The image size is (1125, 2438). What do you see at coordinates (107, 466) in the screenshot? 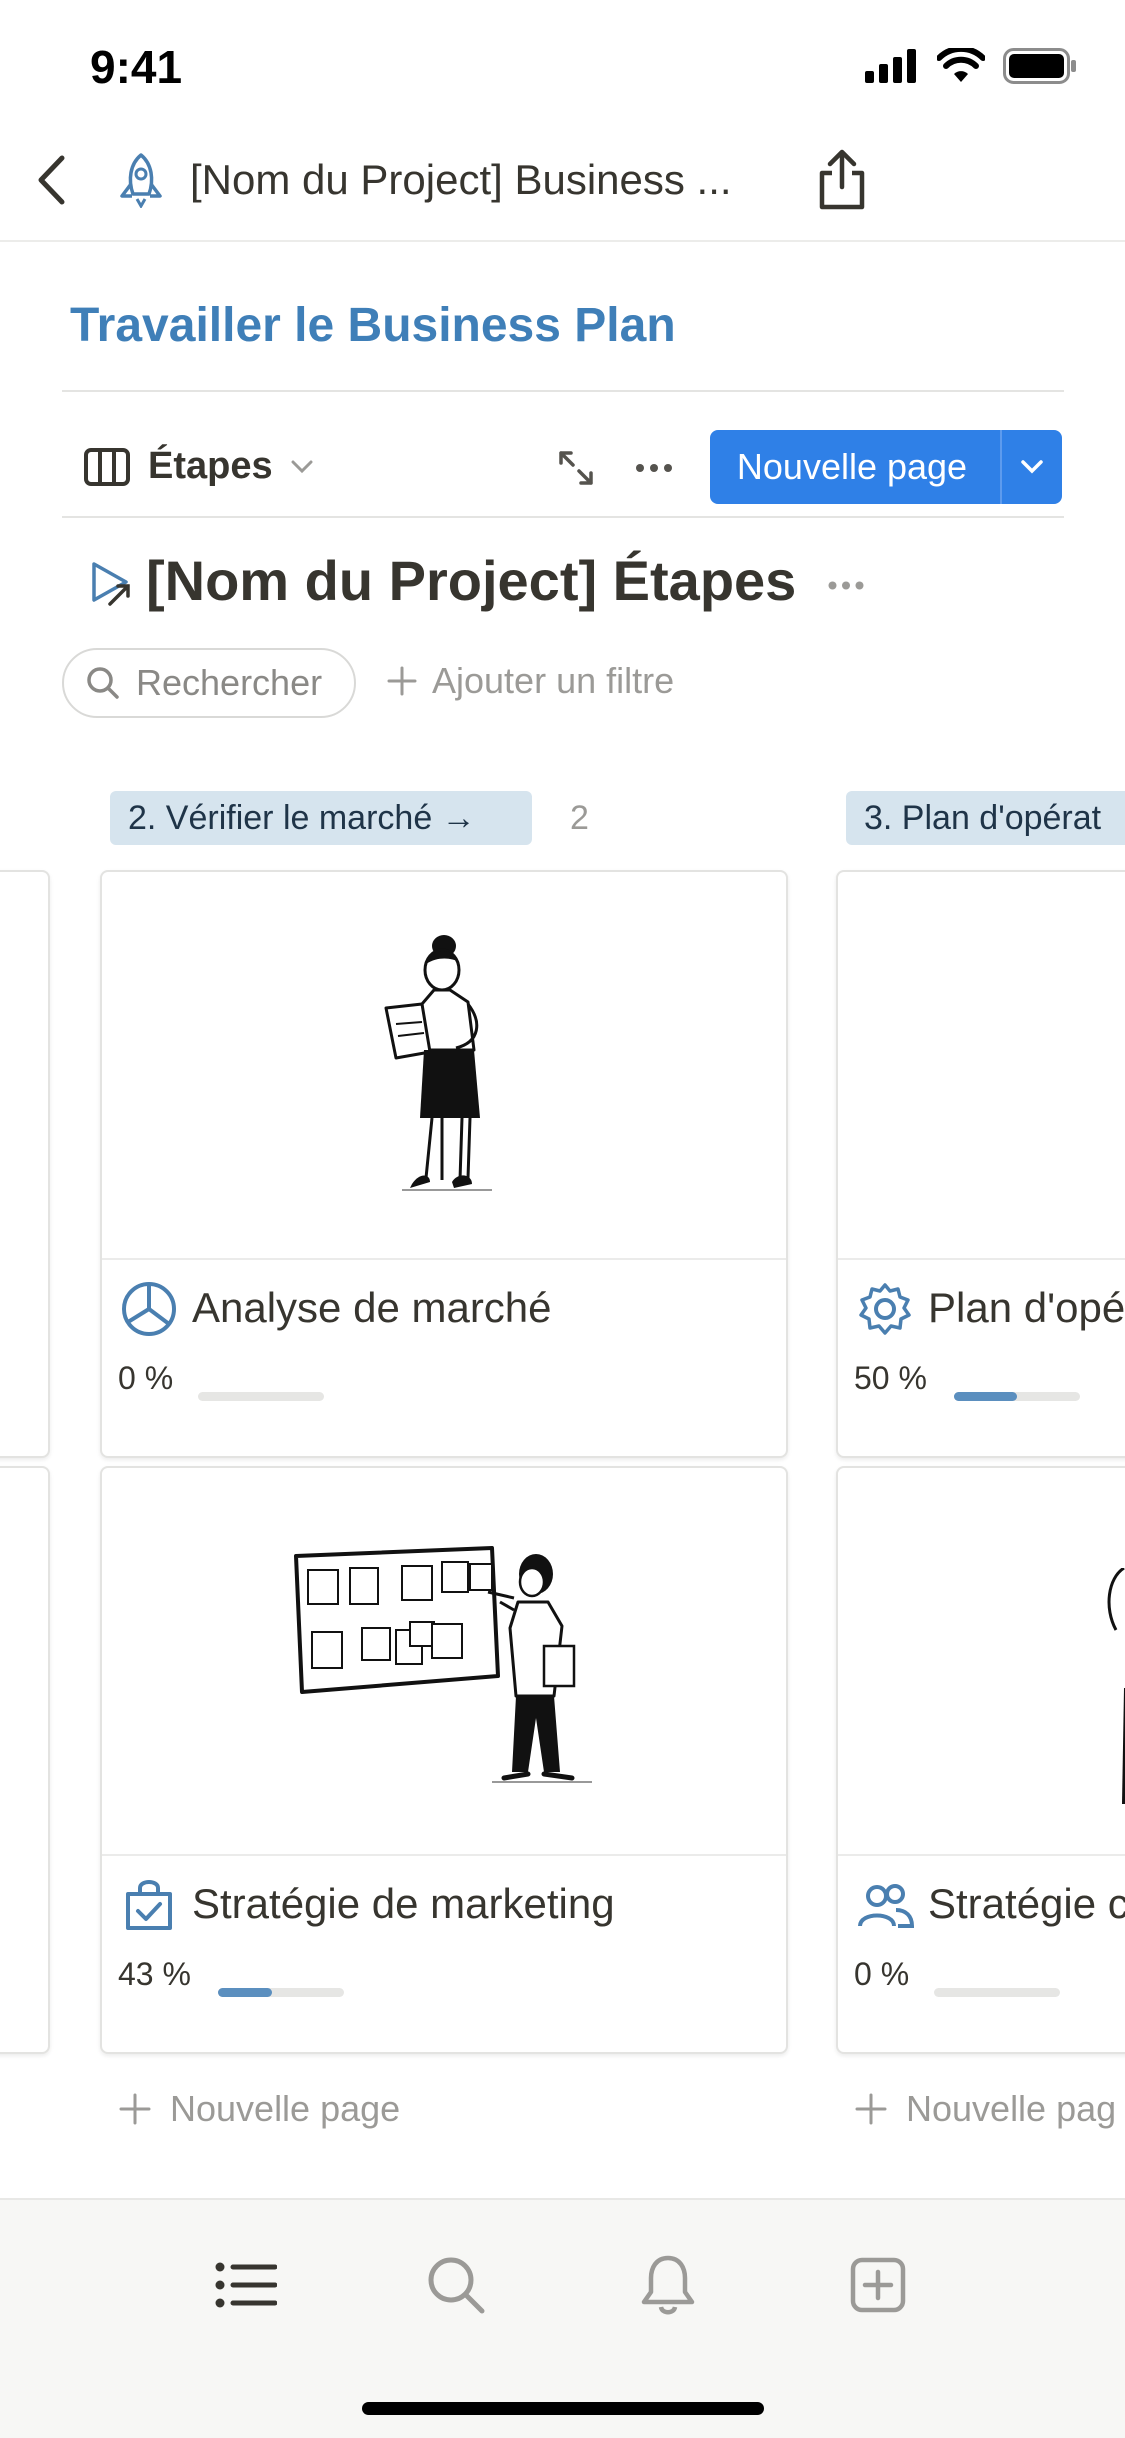
I see `board-view-icon` at bounding box center [107, 466].